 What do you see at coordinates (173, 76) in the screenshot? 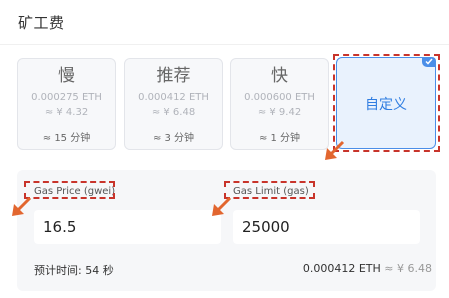
I see `fee-option-name: 推荐` at bounding box center [173, 76].